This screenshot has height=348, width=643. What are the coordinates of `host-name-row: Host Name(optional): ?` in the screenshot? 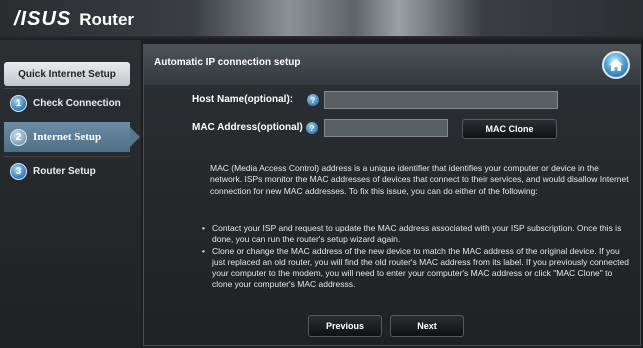 It's located at (392, 101).